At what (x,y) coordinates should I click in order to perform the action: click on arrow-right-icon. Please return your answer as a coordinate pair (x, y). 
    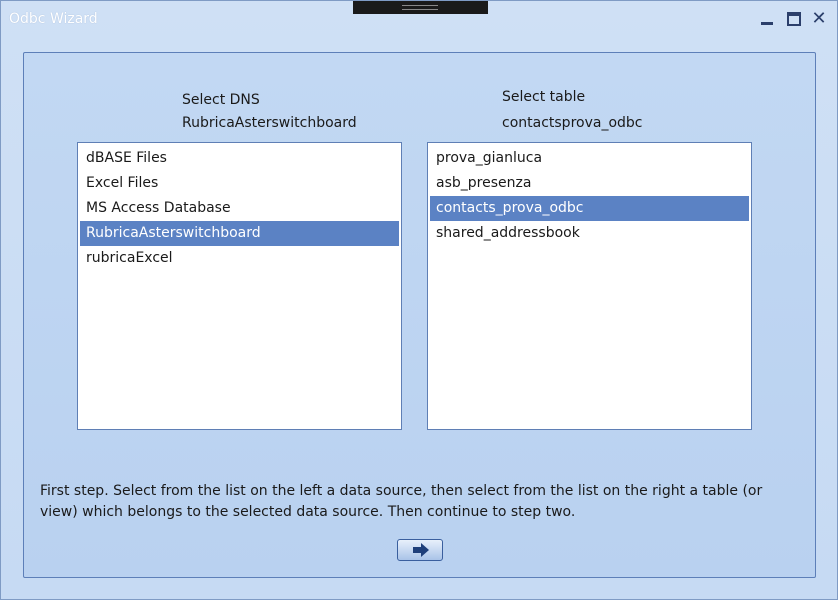
    Looking at the image, I should click on (421, 550).